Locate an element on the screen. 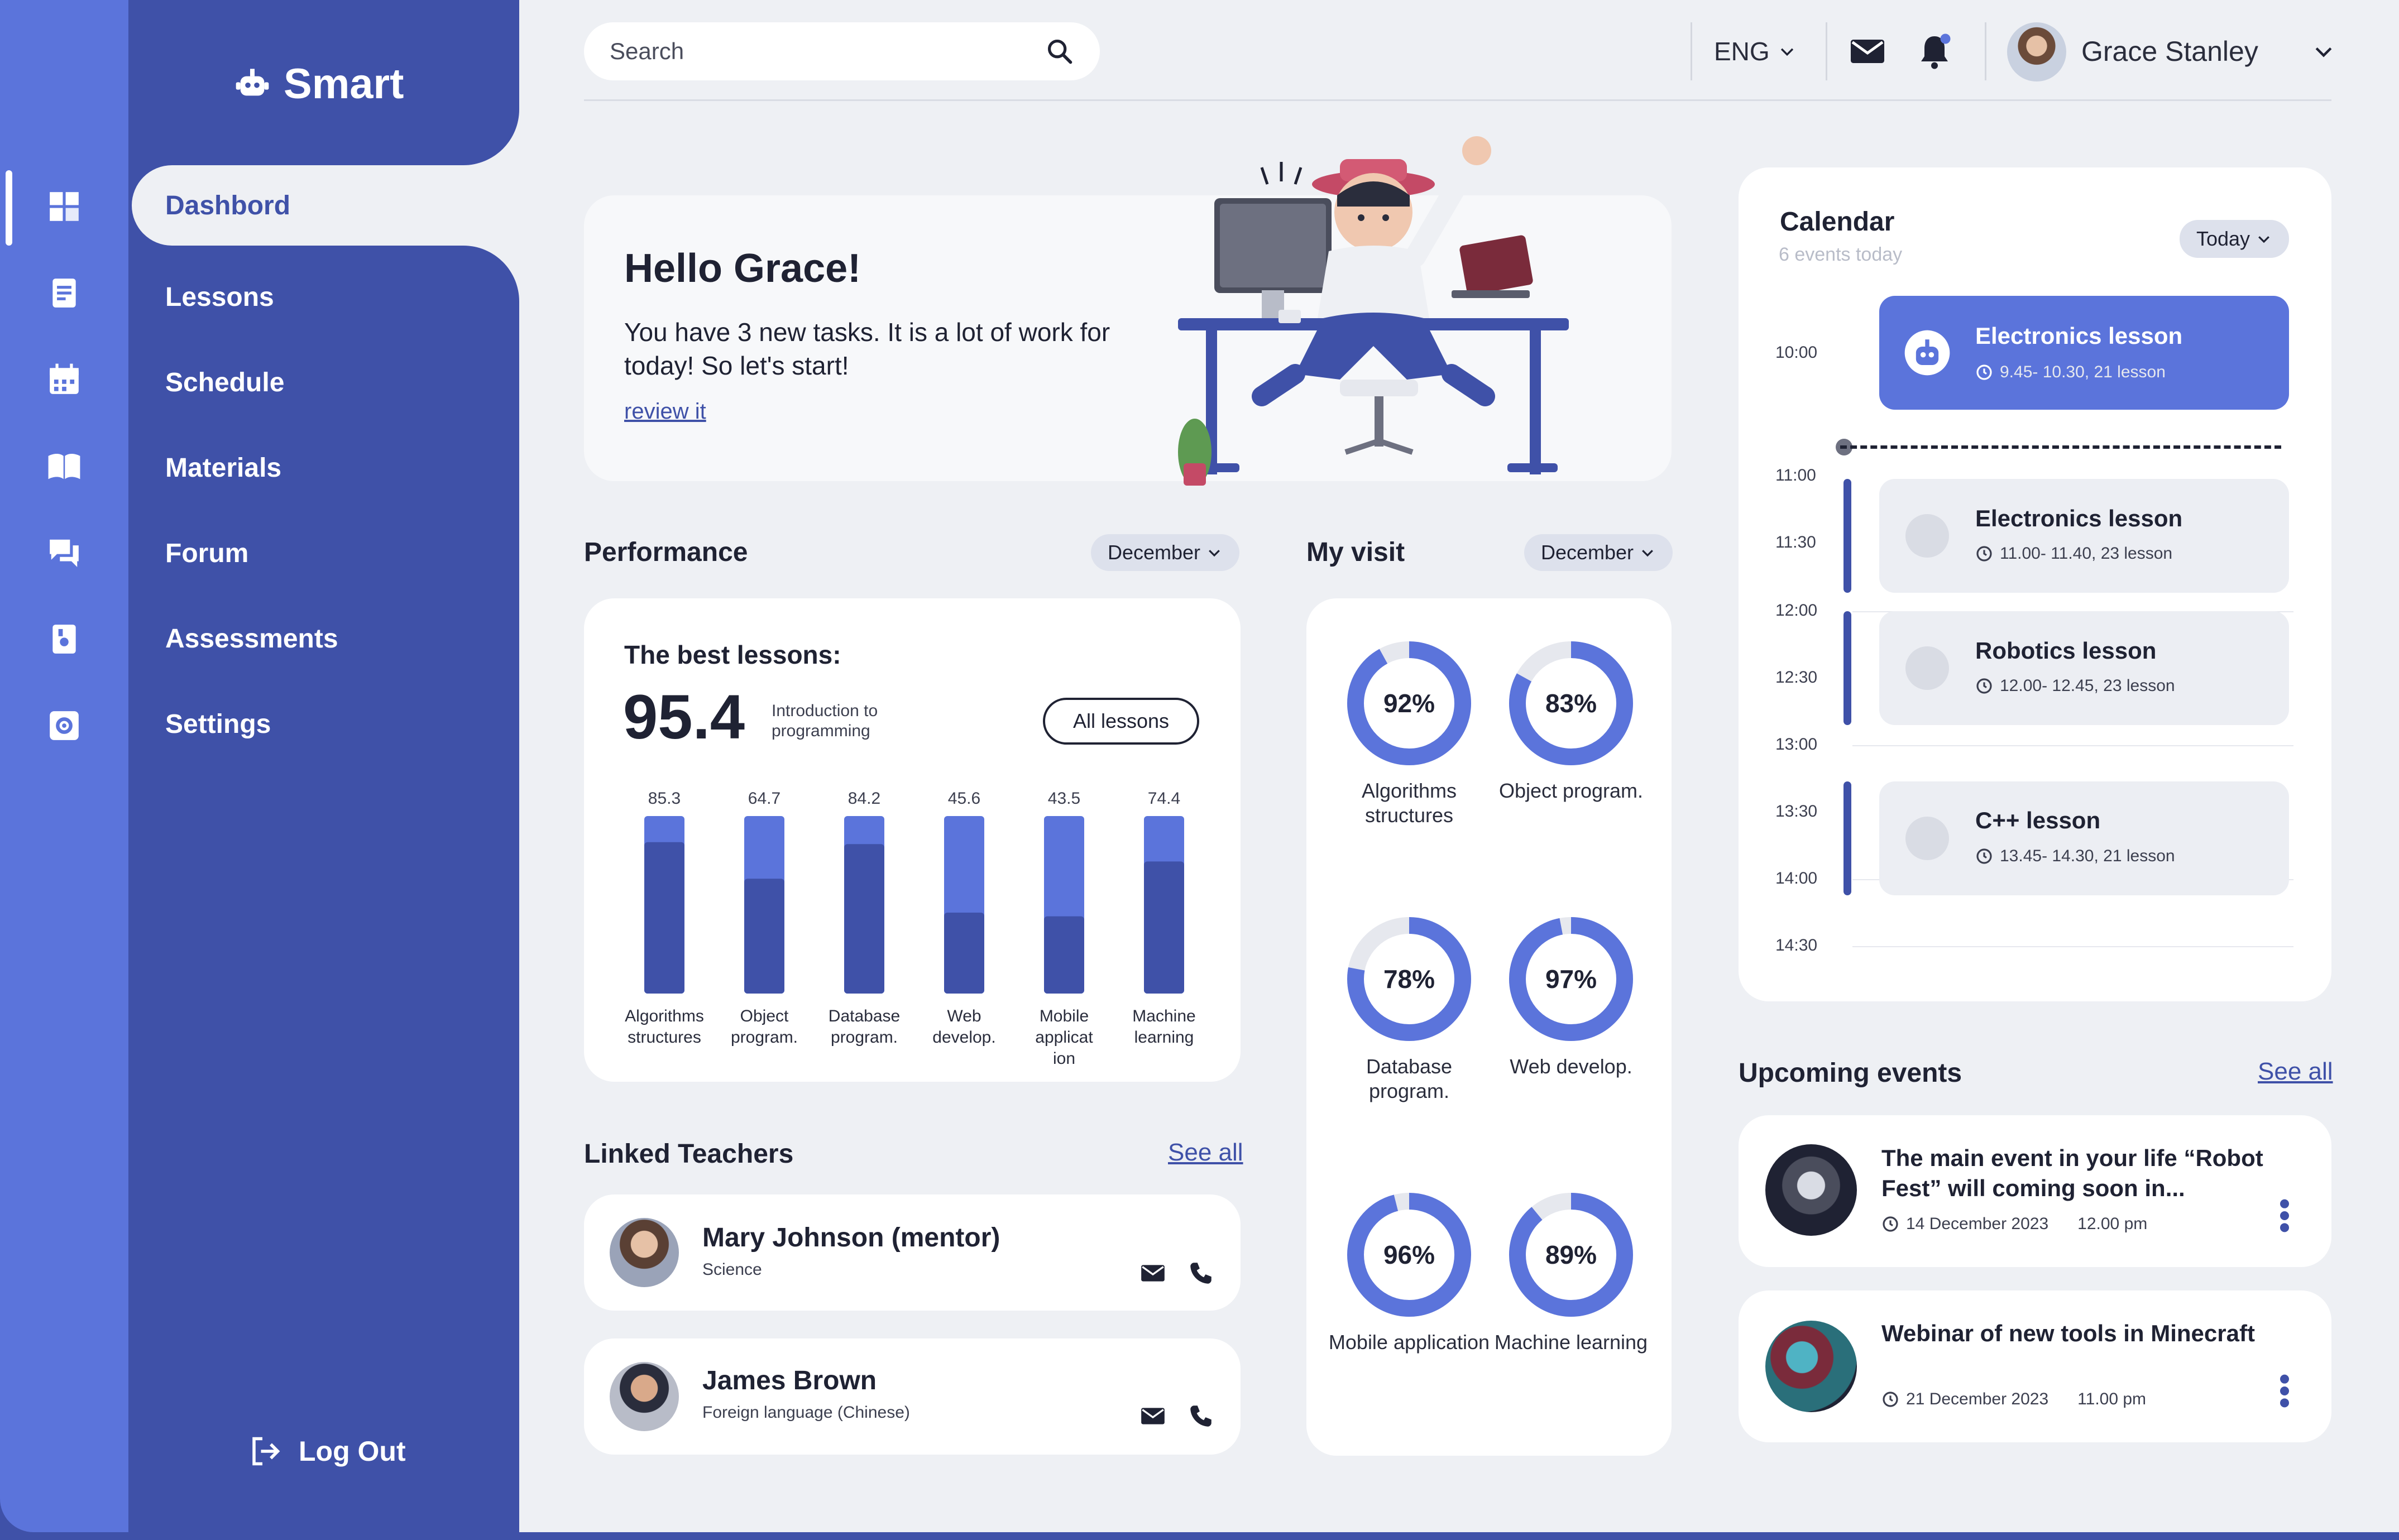 The height and width of the screenshot is (1540, 2399). teacher-subject: Science is located at coordinates (732, 1269).